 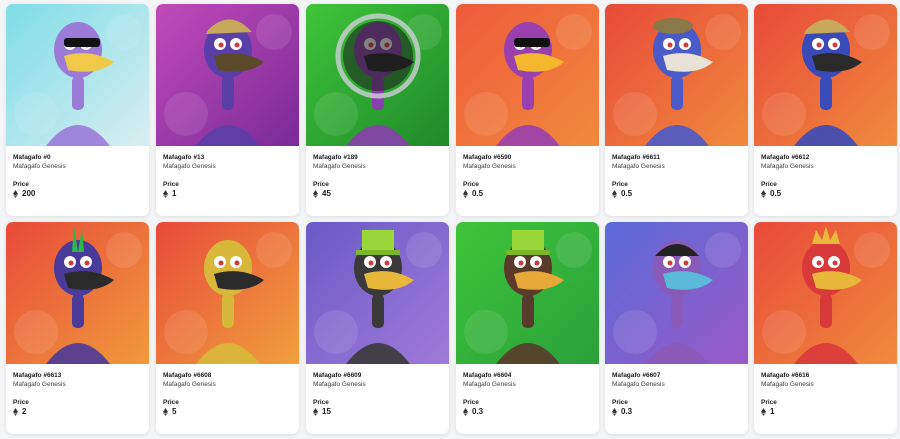 What do you see at coordinates (326, 193) in the screenshot?
I see `price-value: 45` at bounding box center [326, 193].